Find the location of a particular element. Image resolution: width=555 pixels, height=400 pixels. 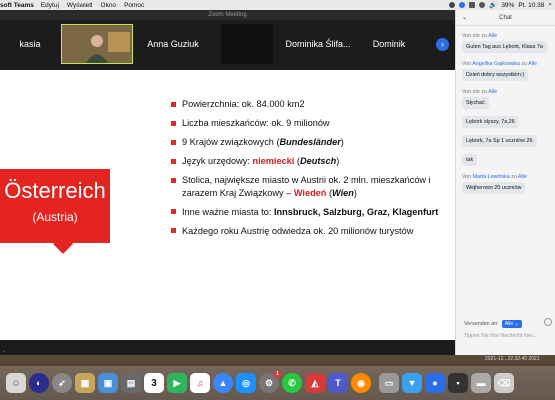

photo-icon: ▤ is located at coordinates (131, 383).